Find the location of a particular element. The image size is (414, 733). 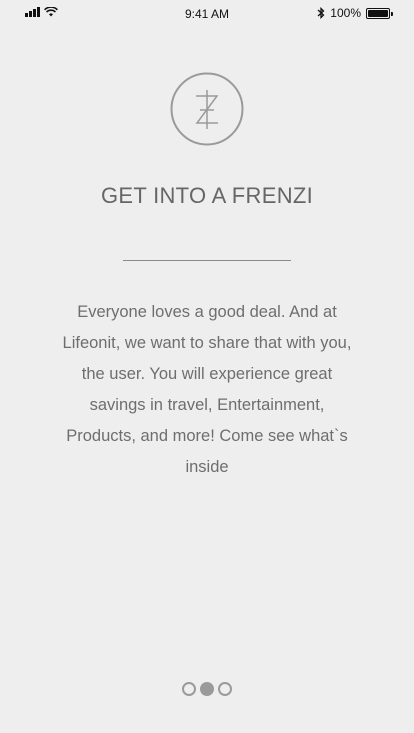

page-dot-active is located at coordinates (207, 689).